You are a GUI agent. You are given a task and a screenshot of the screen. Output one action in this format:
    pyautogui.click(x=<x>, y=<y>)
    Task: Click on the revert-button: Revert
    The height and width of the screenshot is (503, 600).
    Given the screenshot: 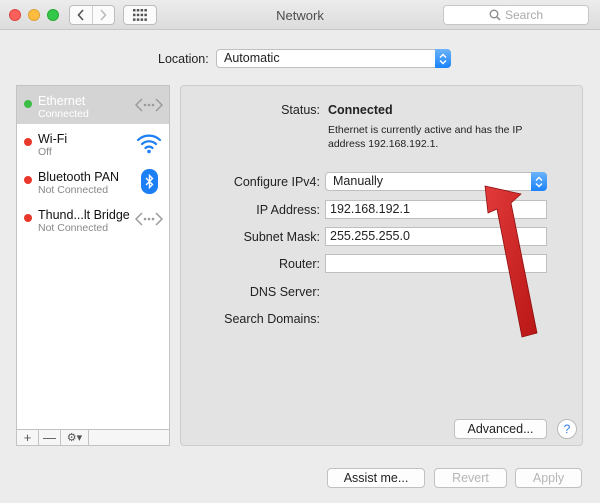 What is the action you would take?
    pyautogui.click(x=470, y=478)
    